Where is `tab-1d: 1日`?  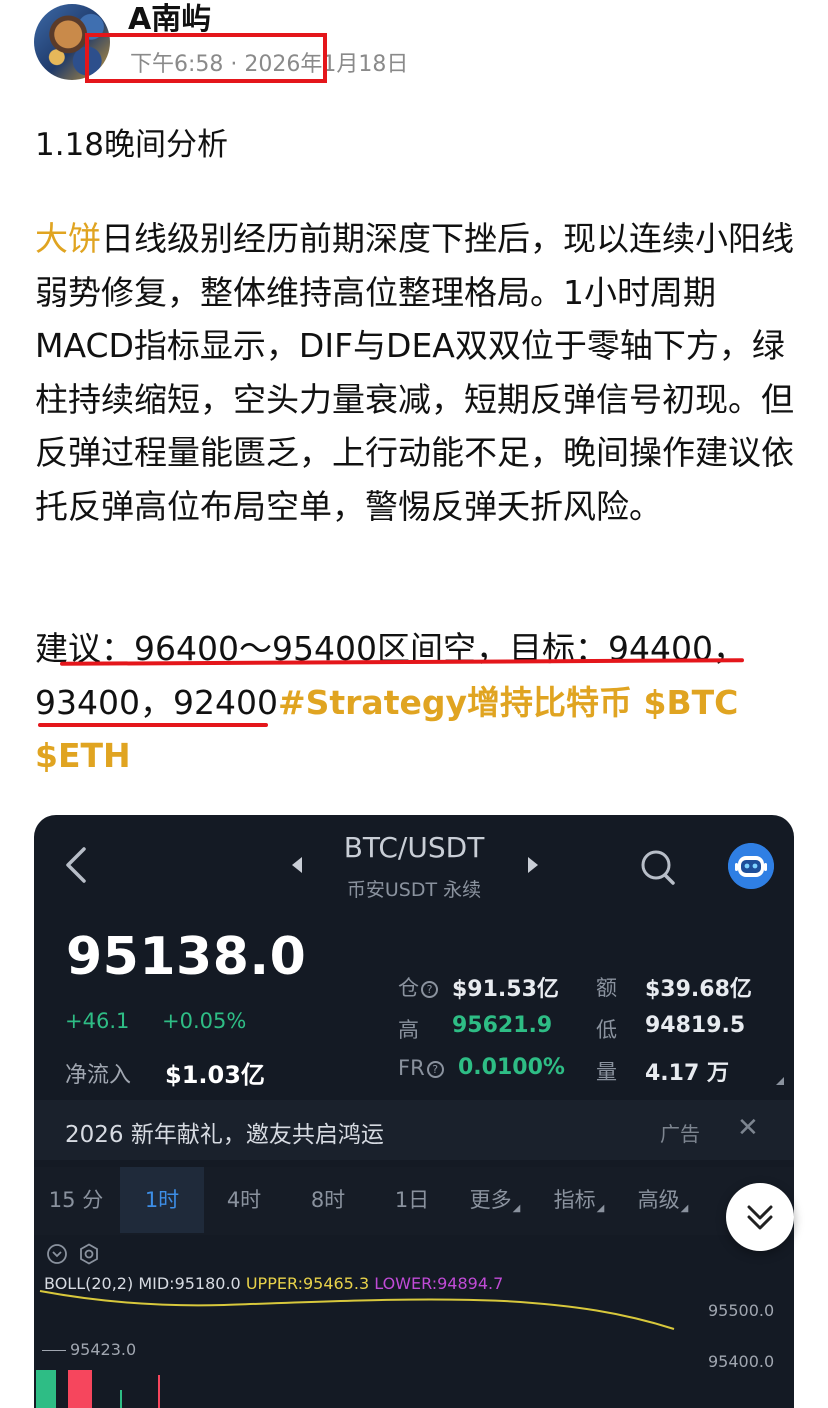 tab-1d: 1日 is located at coordinates (412, 1200).